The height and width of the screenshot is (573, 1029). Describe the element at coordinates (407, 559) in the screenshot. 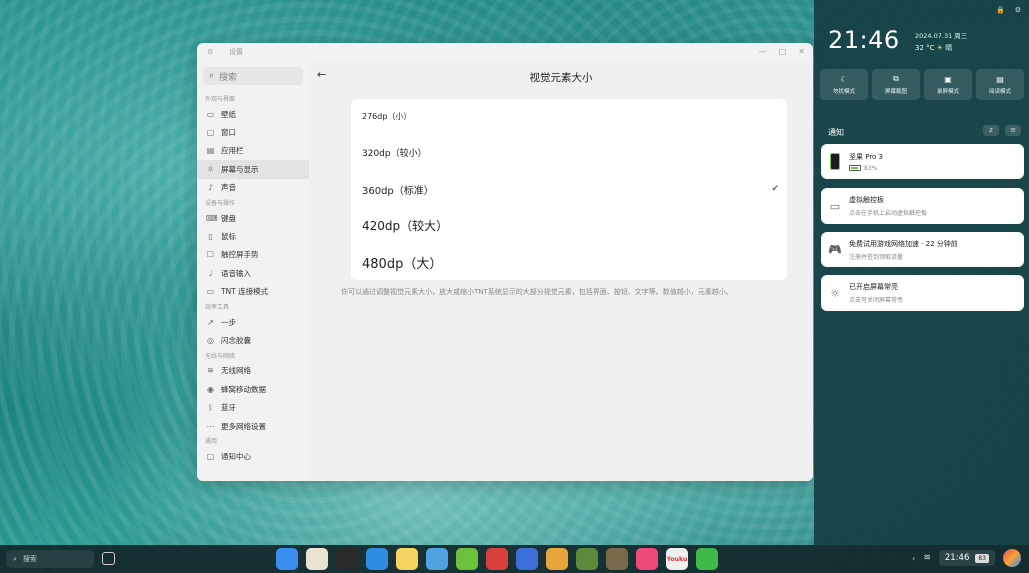

I see `app-notes-icon` at that location.